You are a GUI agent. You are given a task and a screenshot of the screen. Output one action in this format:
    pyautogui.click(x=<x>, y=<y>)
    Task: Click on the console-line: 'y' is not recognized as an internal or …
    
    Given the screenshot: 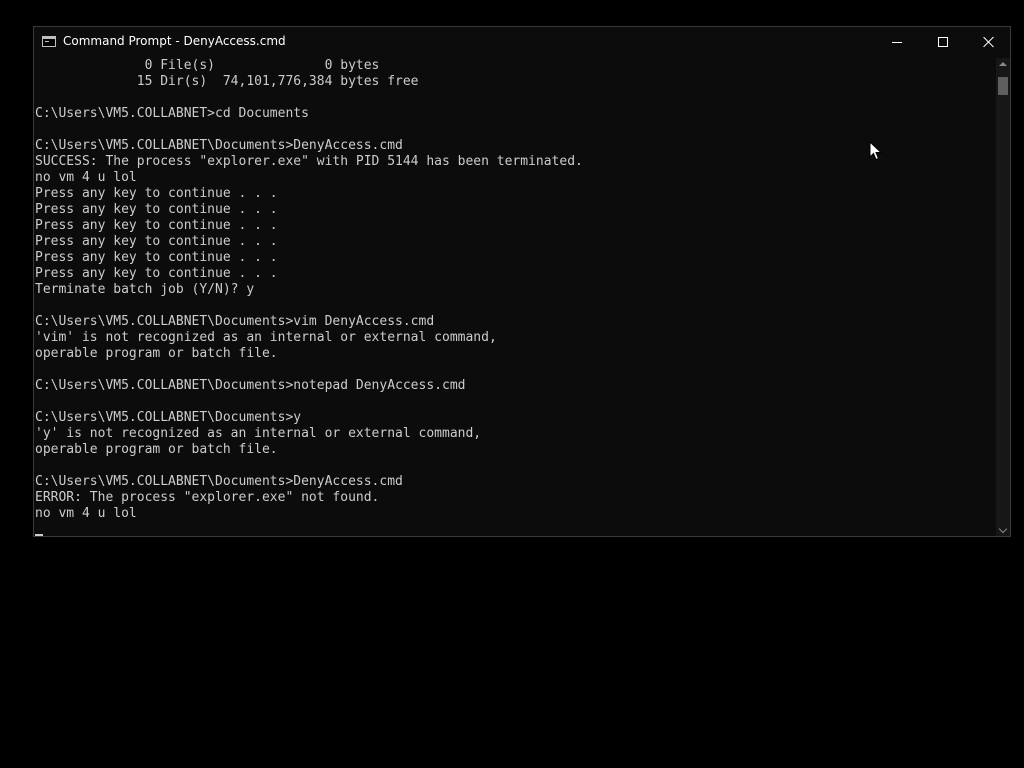 What is the action you would take?
    pyautogui.click(x=258, y=433)
    